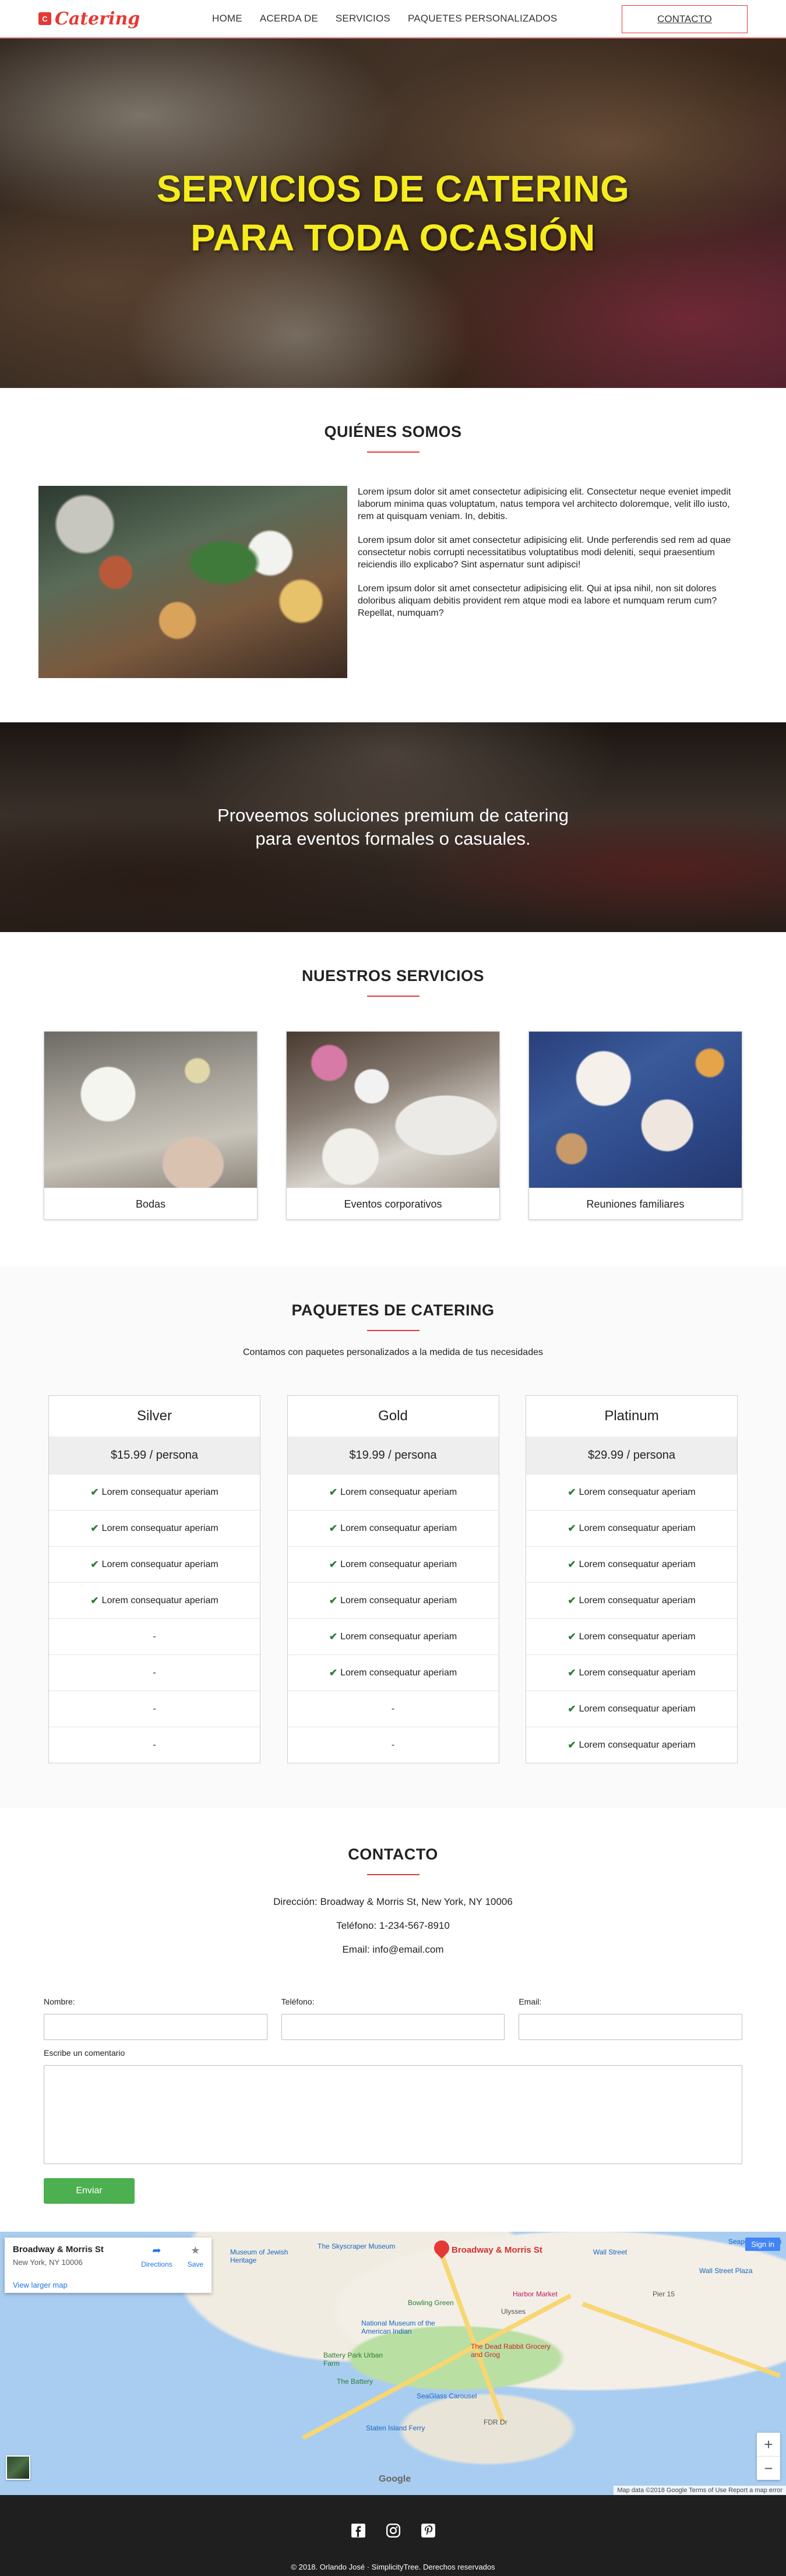 The width and height of the screenshot is (786, 2576). What do you see at coordinates (154, 1456) in the screenshot?
I see `package-price: $15.99 / persona` at bounding box center [154, 1456].